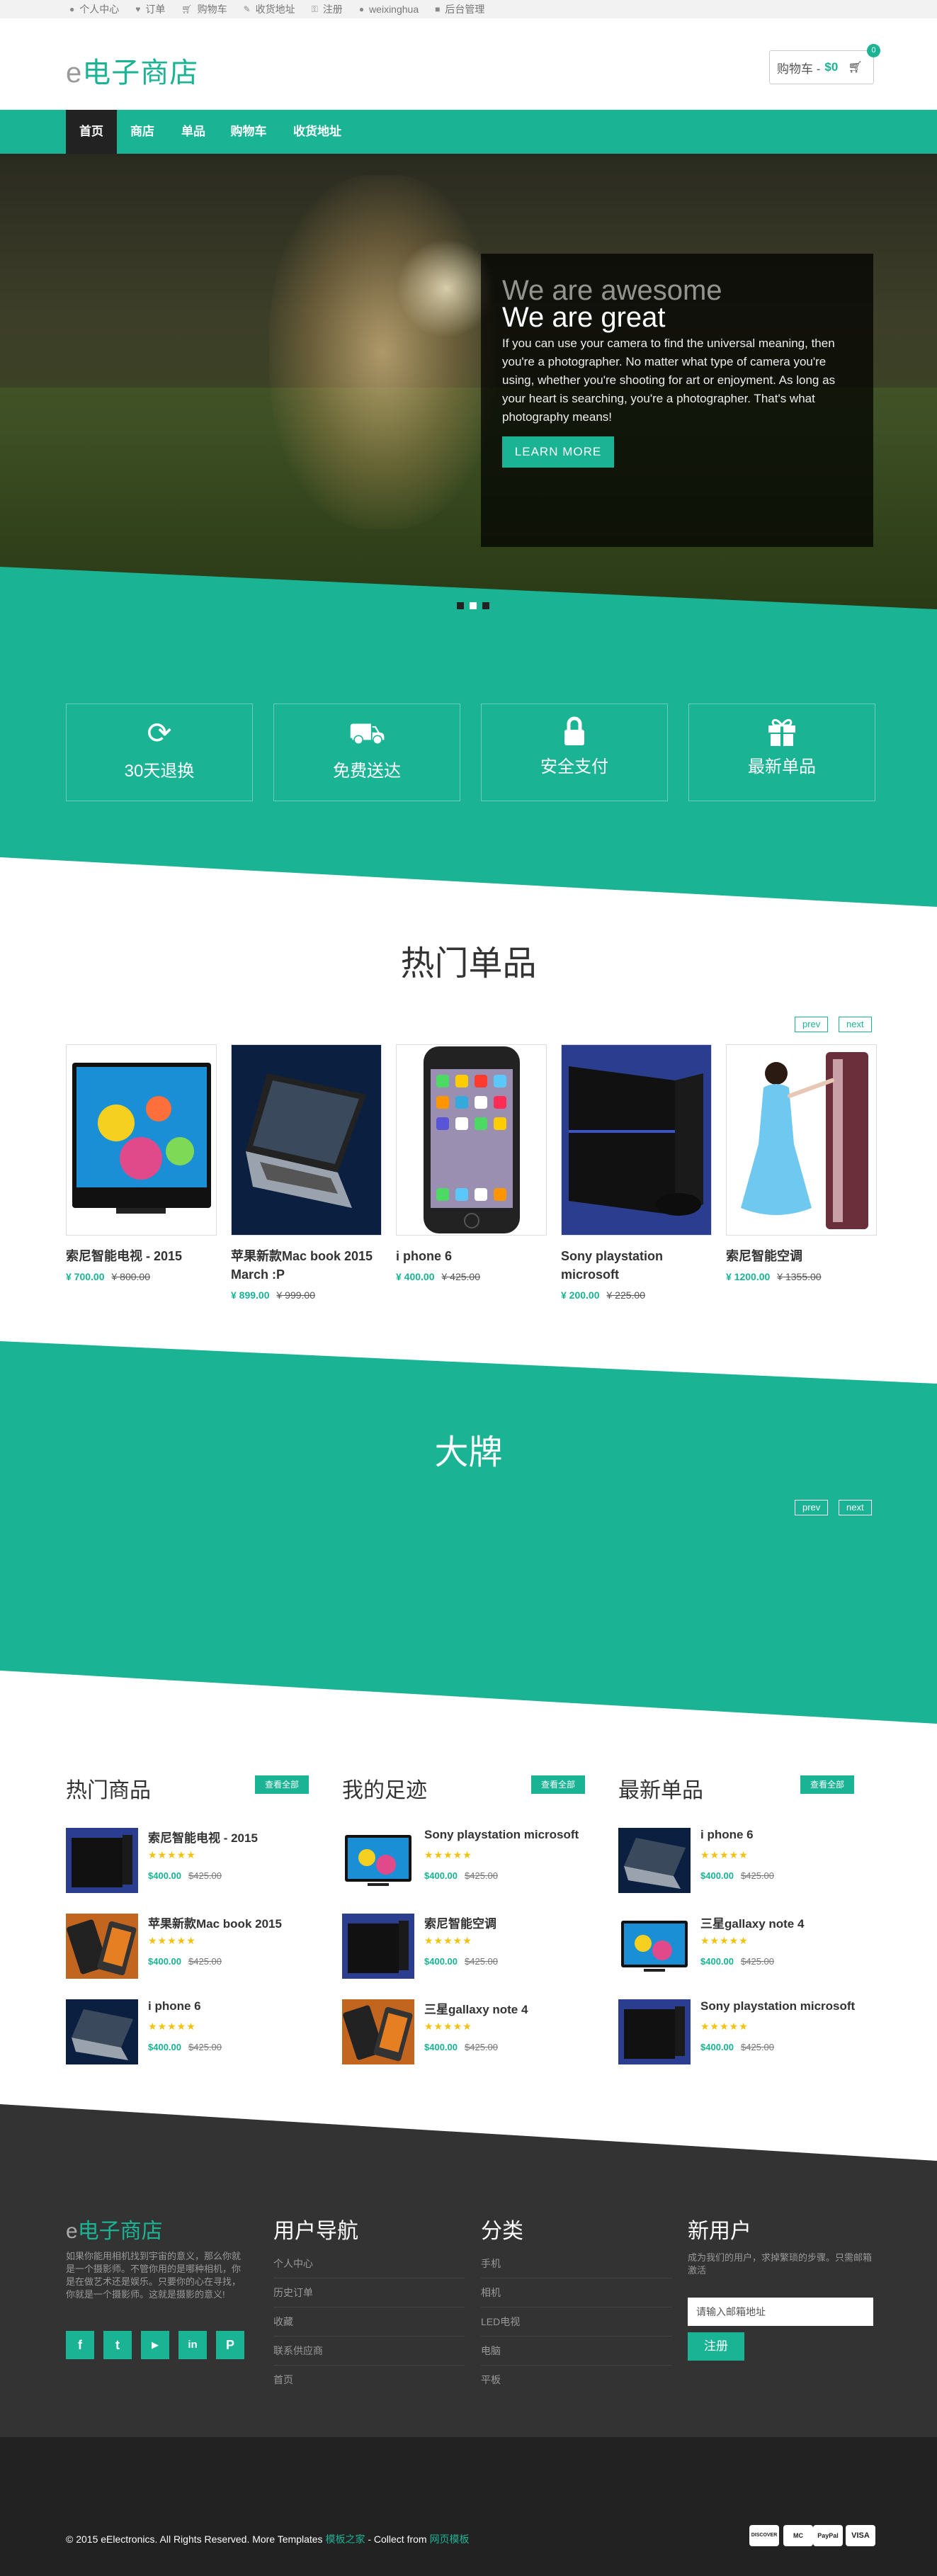 The image size is (937, 2576). I want to click on top-link-register: ⚿ 注册, so click(327, 9).